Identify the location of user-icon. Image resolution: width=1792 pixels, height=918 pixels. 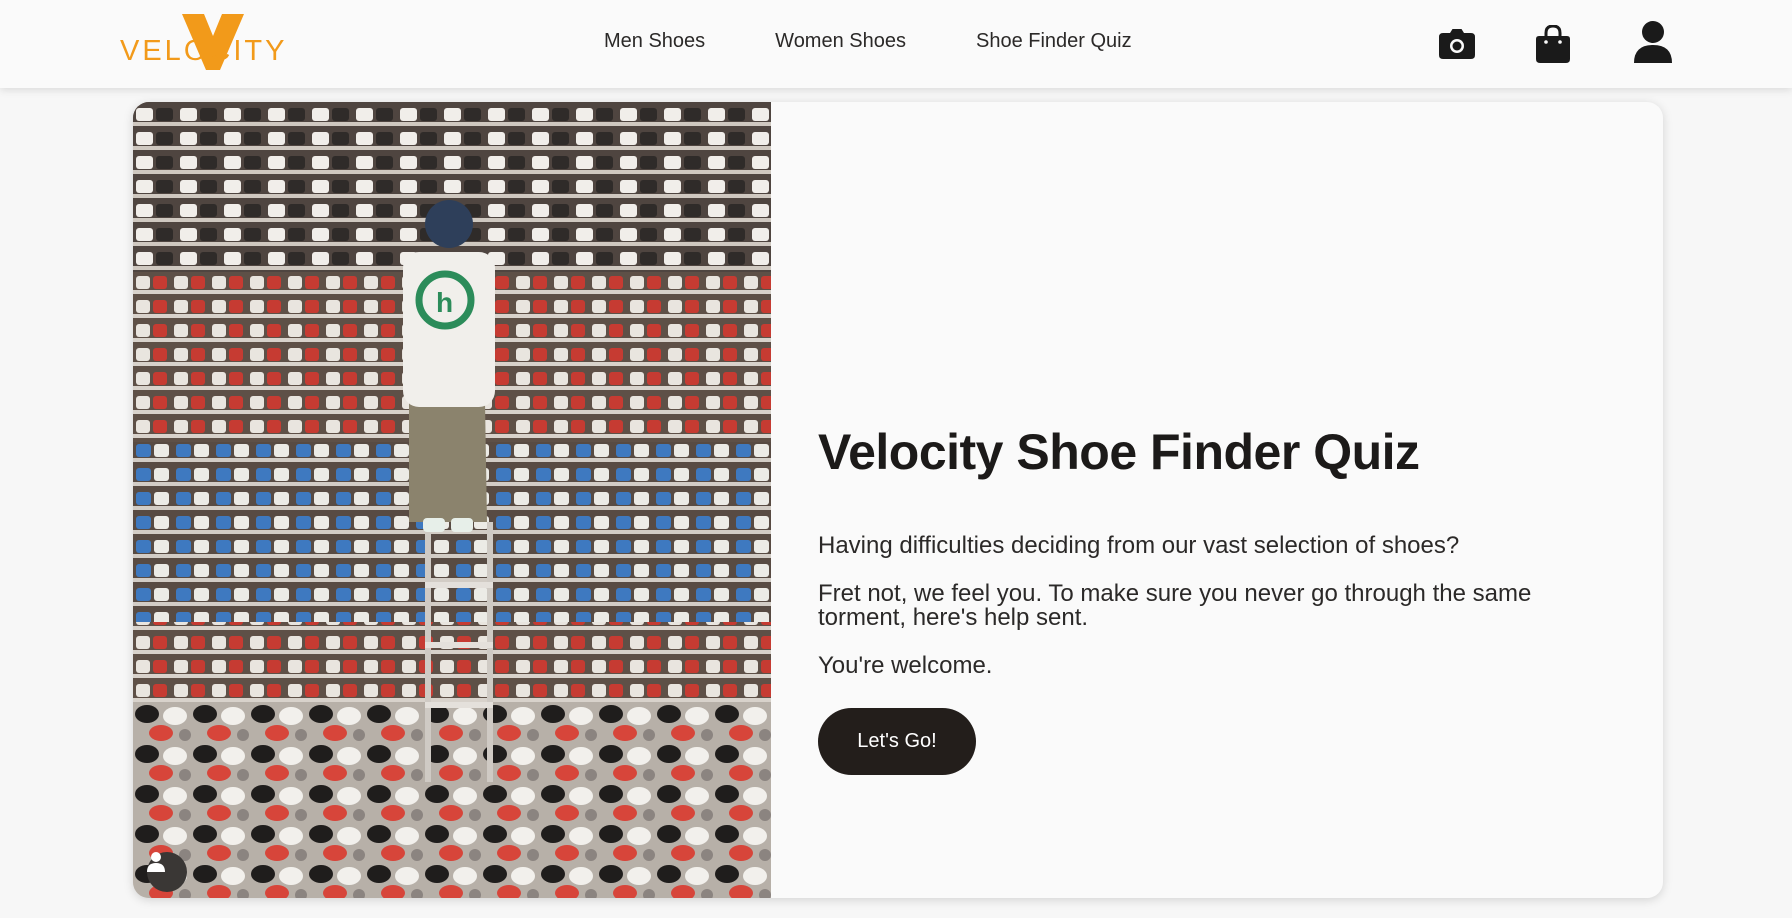
(1653, 42).